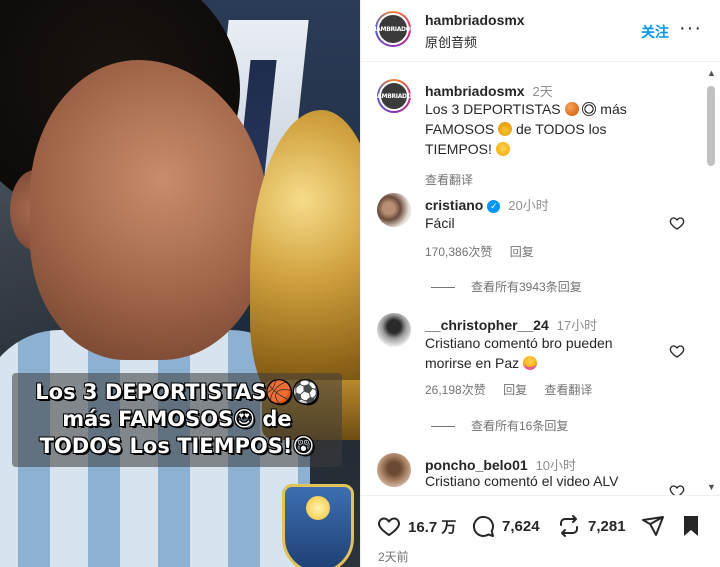  I want to click on author-username: hambriadosmx, so click(475, 20).